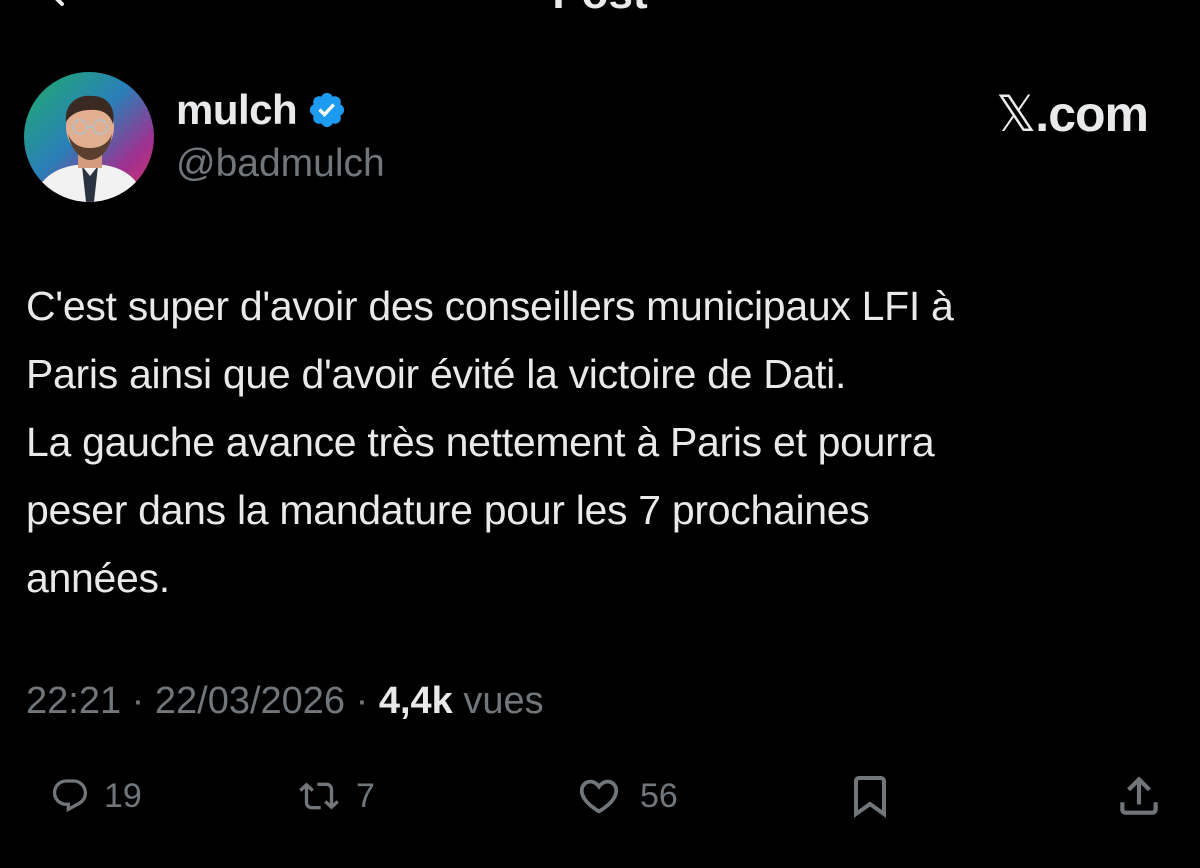  I want to click on bookmark-icon, so click(870, 797).